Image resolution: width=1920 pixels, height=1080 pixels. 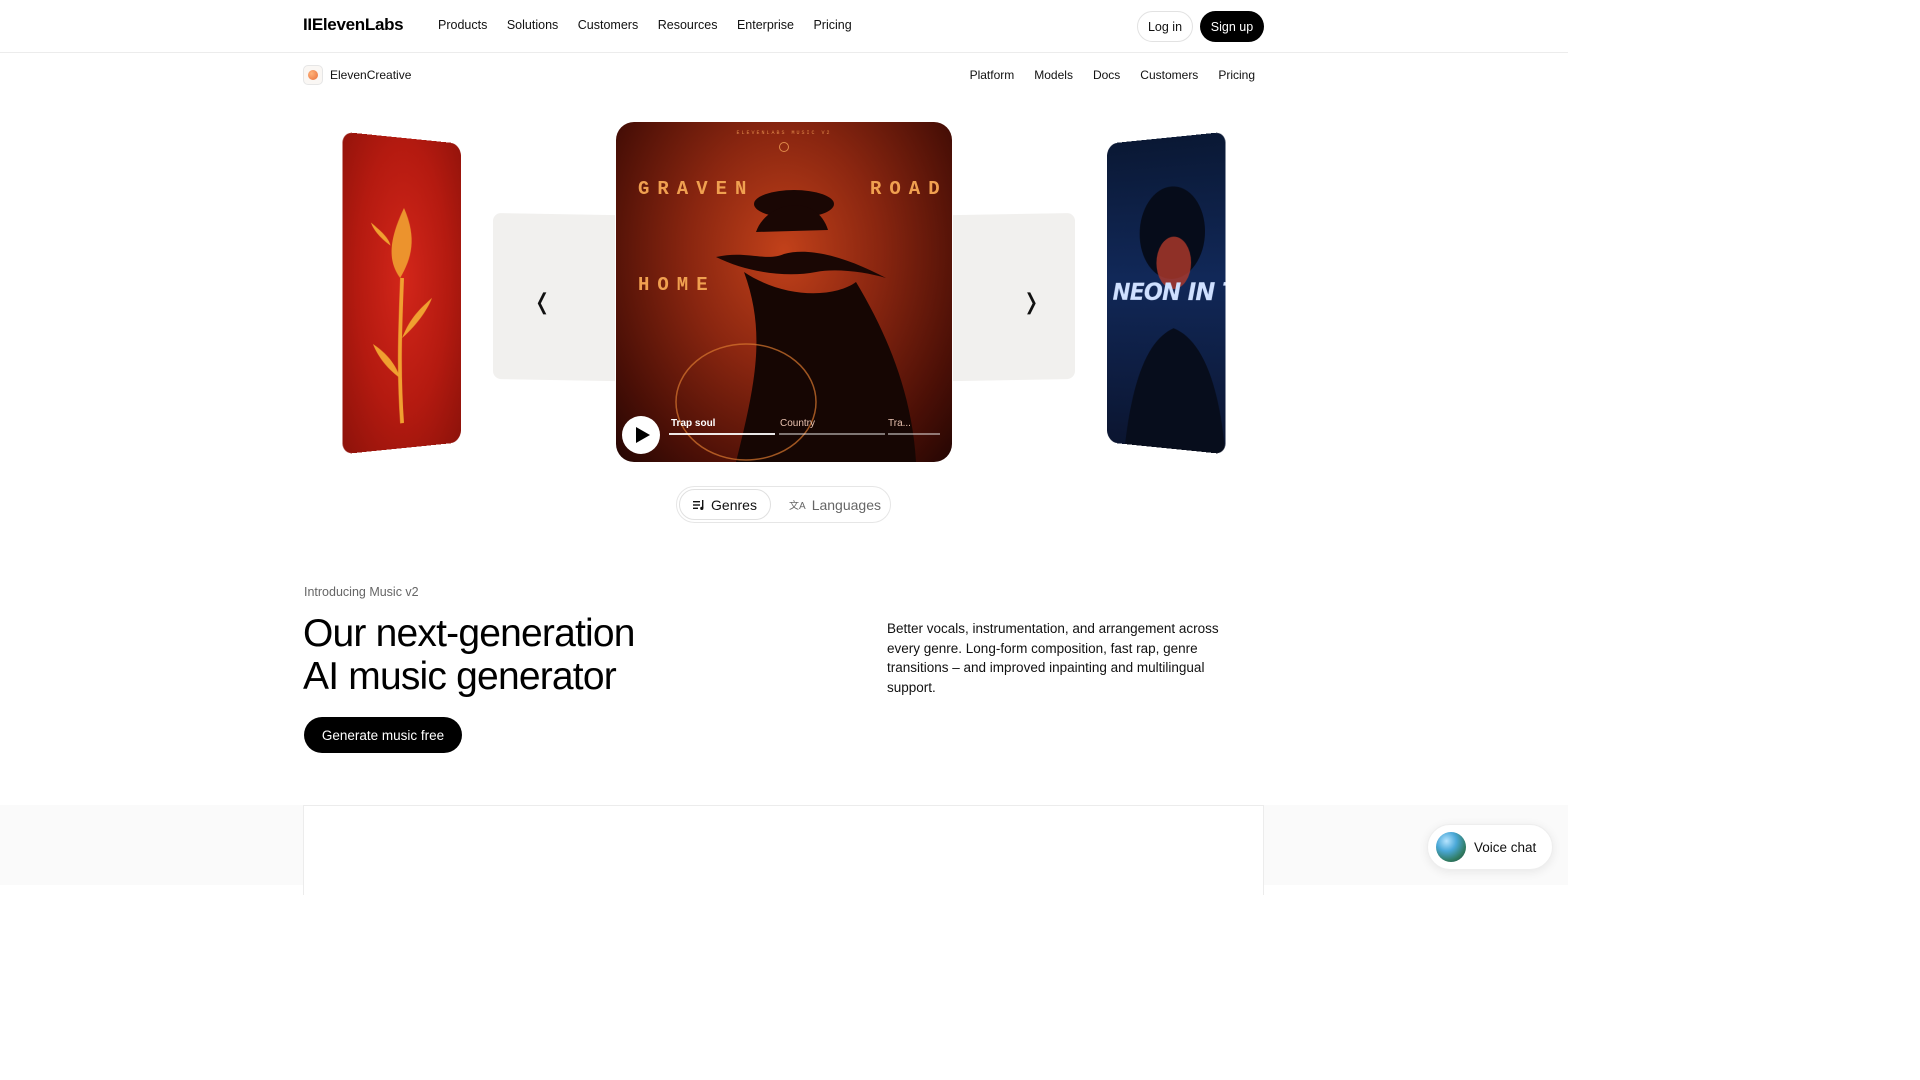 I want to click on page-headline: Our next-generation AI music generator, so click(x=513, y=655).